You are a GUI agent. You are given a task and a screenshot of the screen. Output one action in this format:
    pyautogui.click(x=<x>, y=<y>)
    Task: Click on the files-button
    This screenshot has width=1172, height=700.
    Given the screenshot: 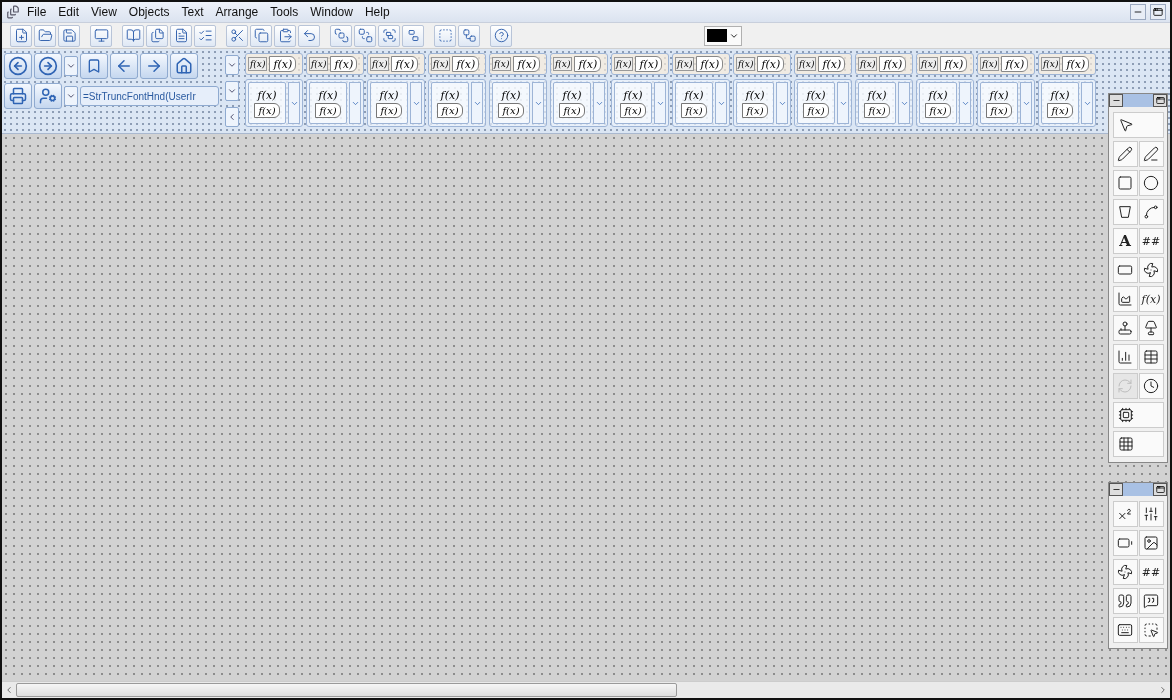 What is the action you would take?
    pyautogui.click(x=157, y=35)
    